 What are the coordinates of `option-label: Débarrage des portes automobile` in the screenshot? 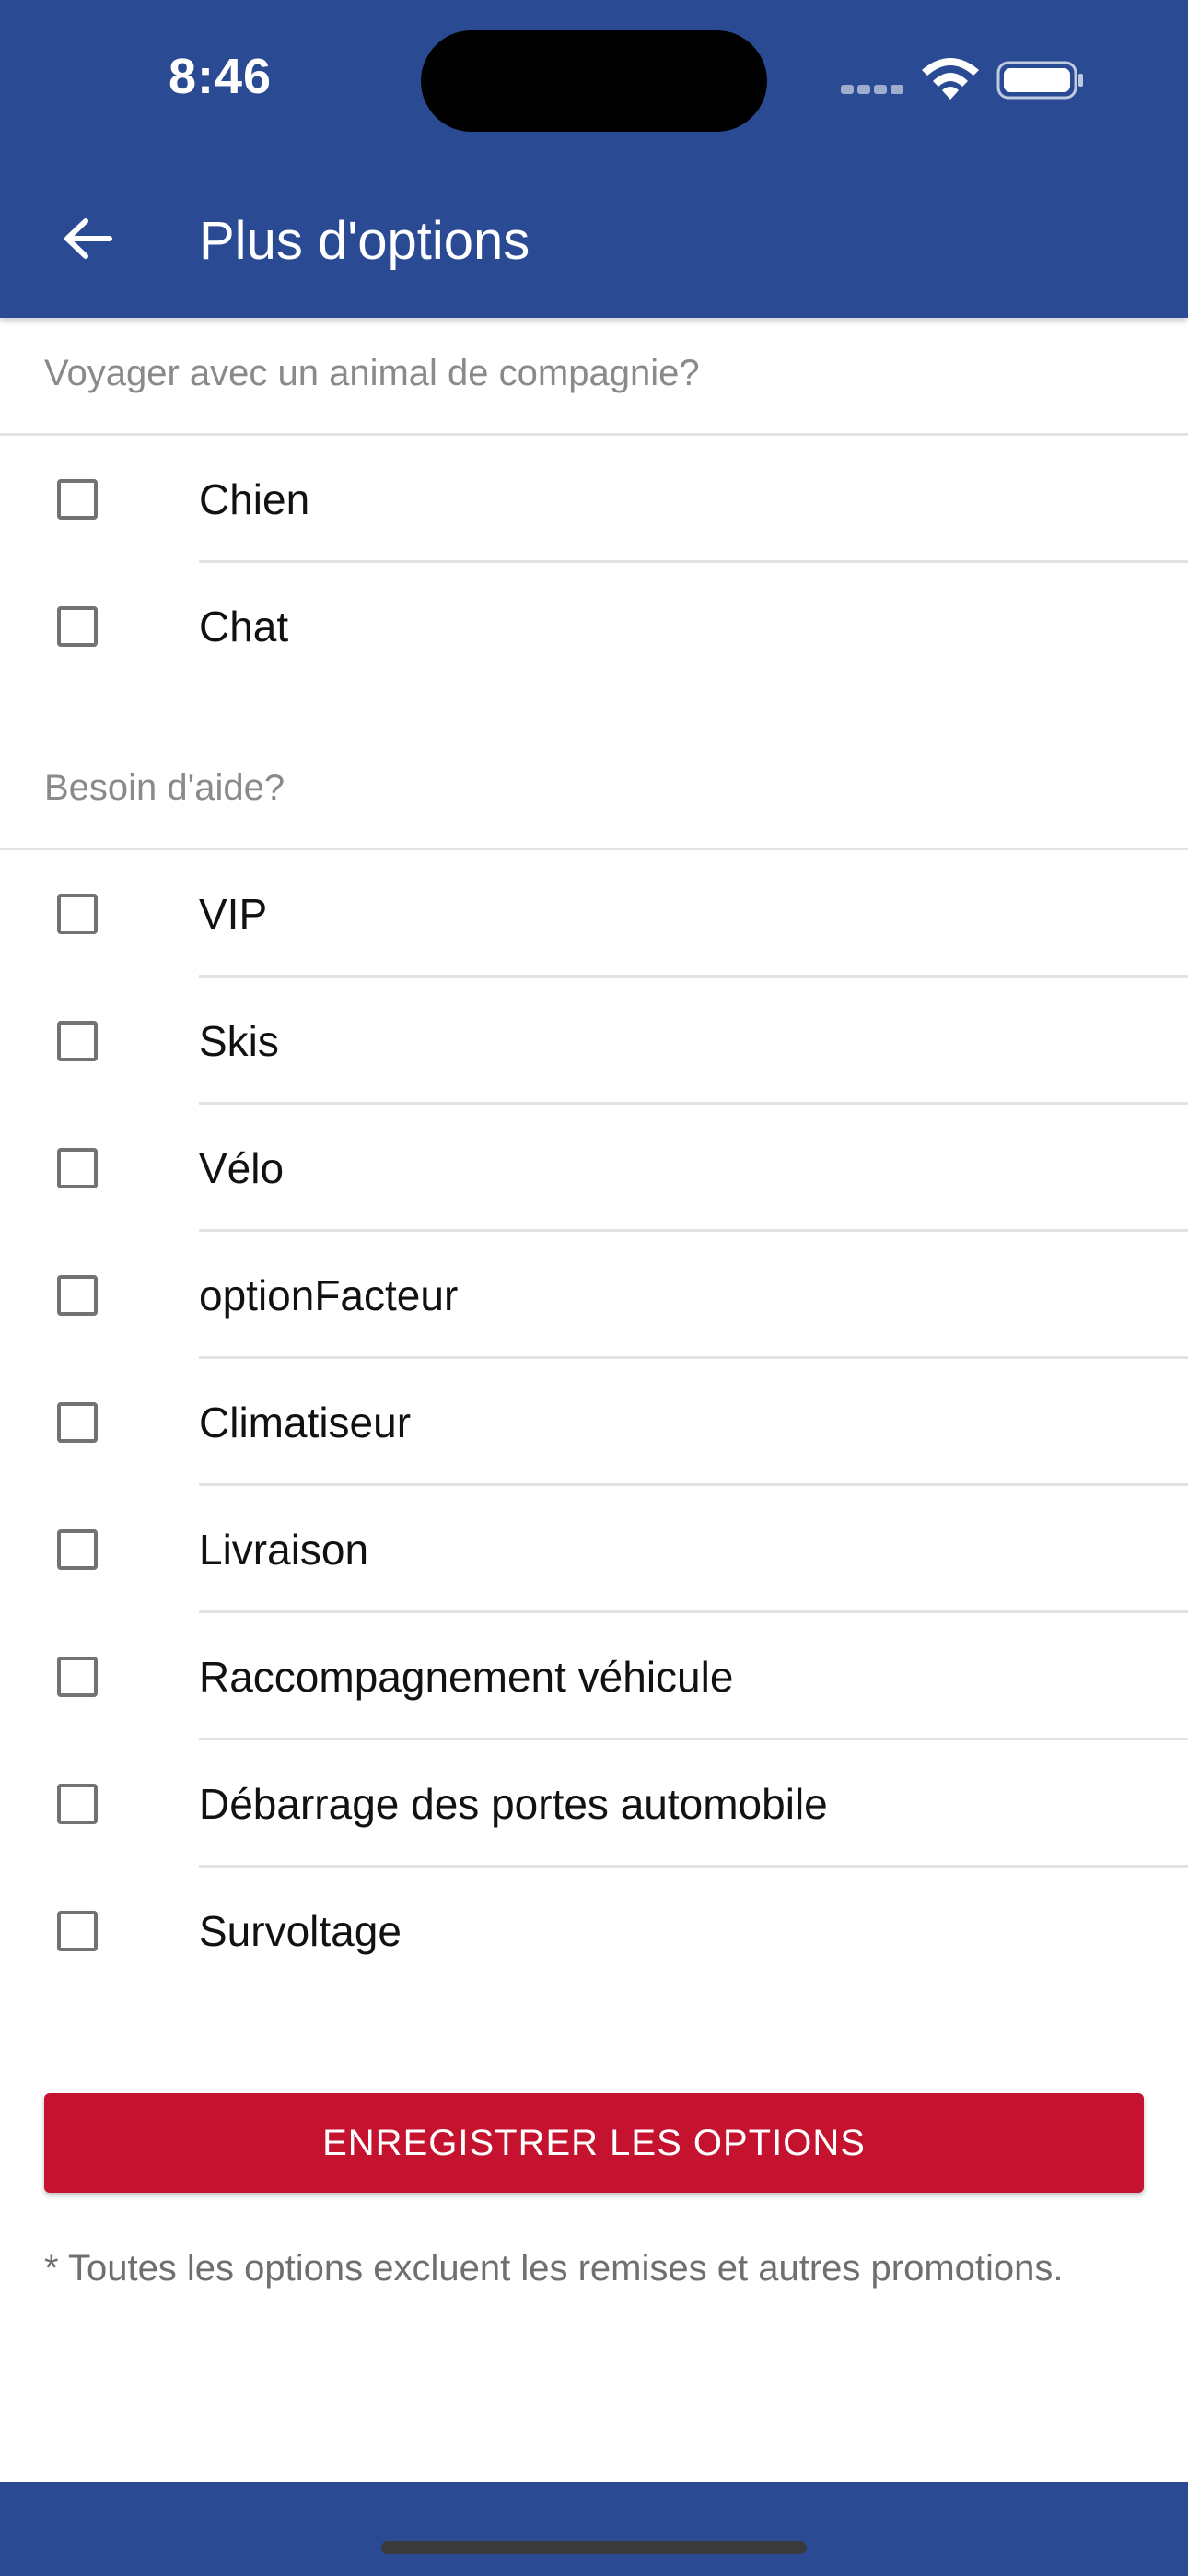 It's located at (513, 1804).